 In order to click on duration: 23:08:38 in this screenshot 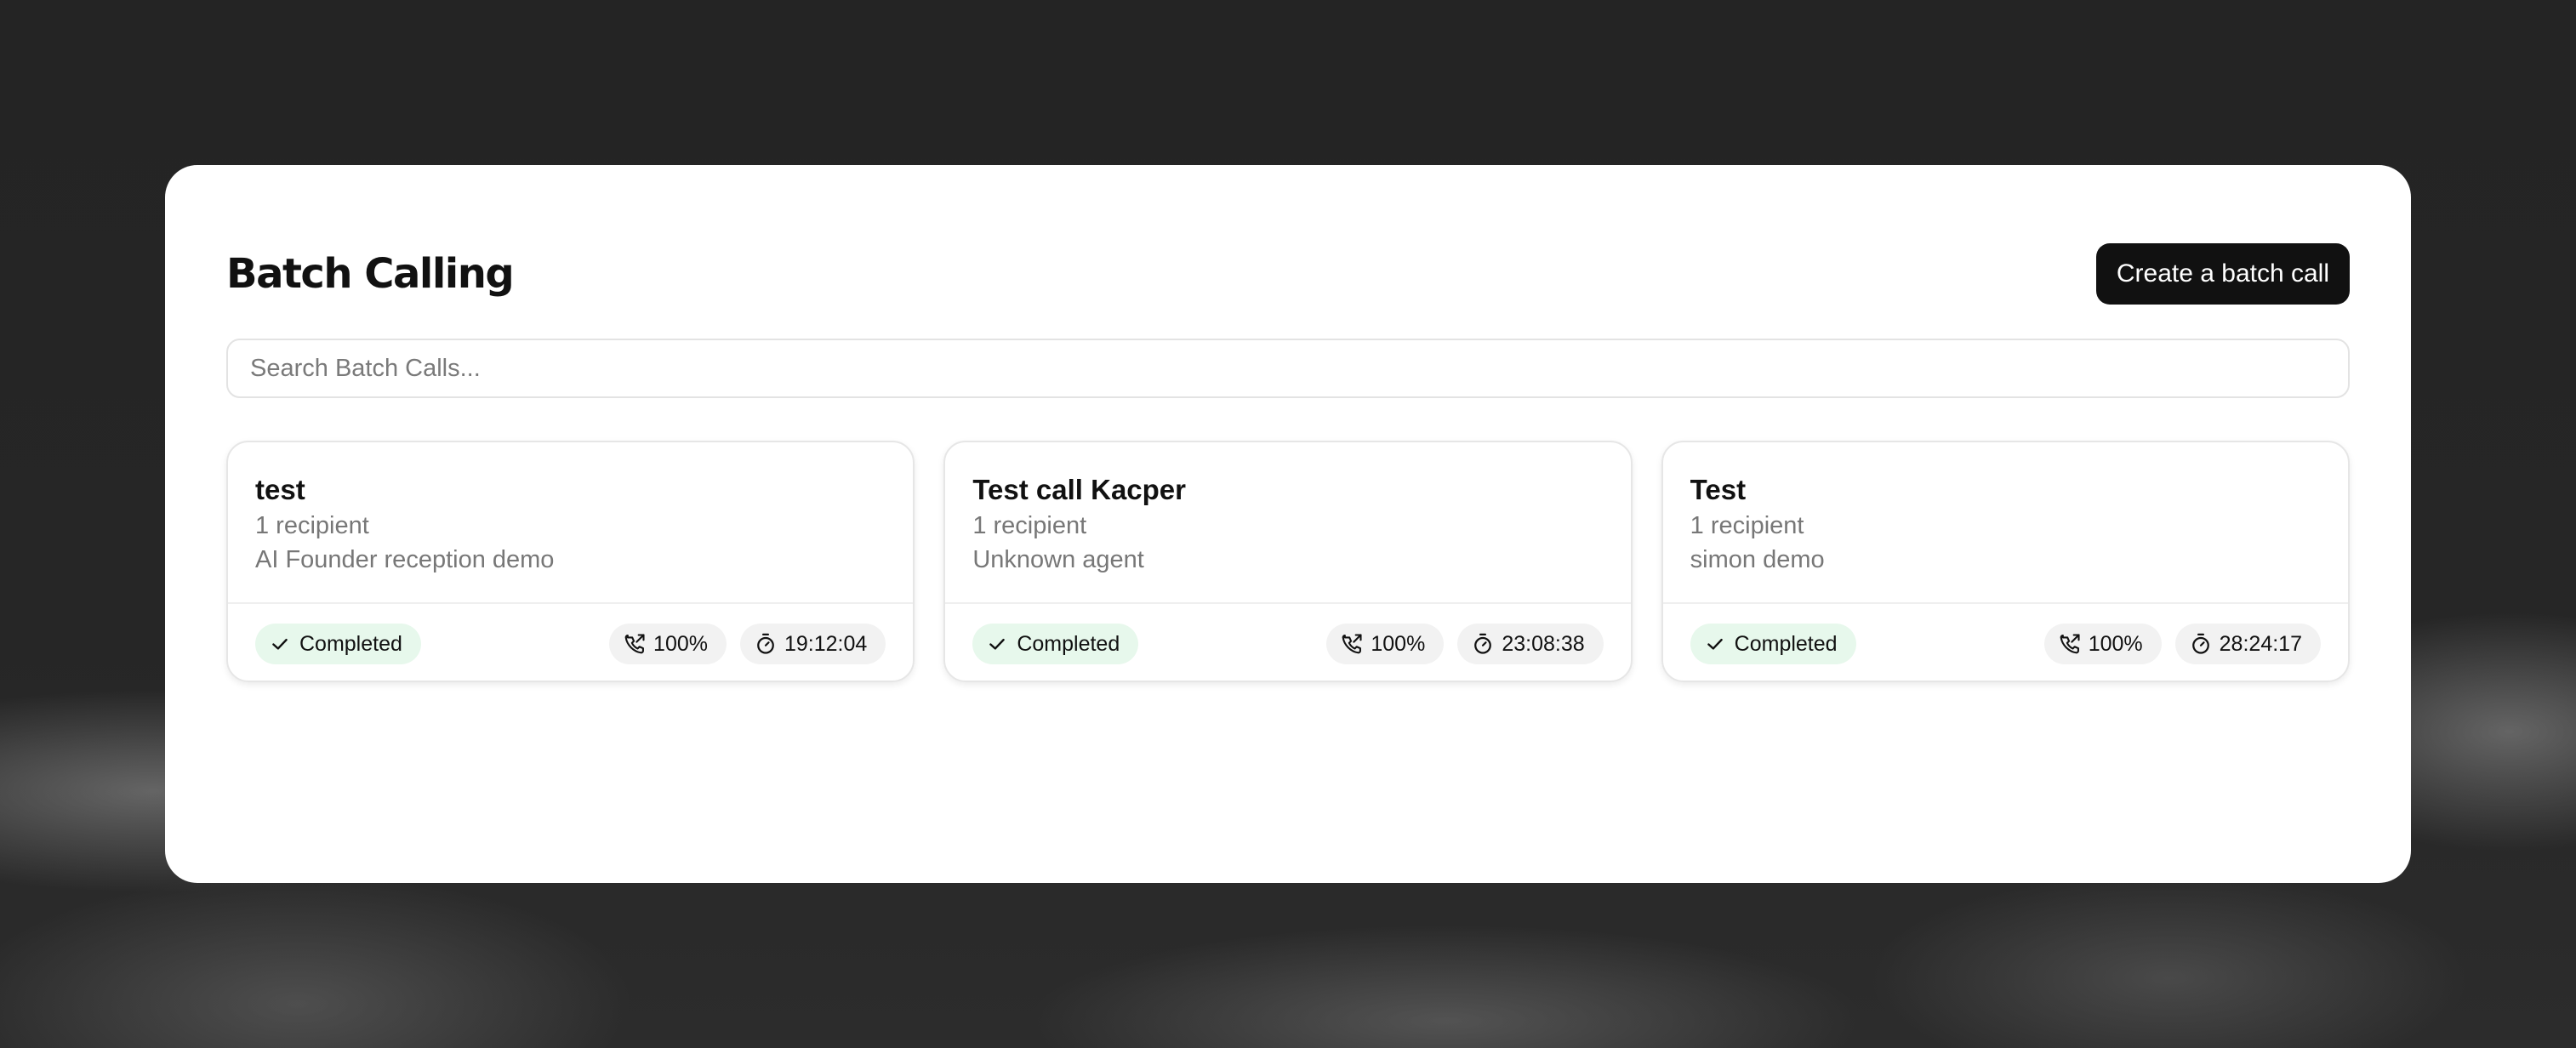, I will do `click(1543, 643)`.